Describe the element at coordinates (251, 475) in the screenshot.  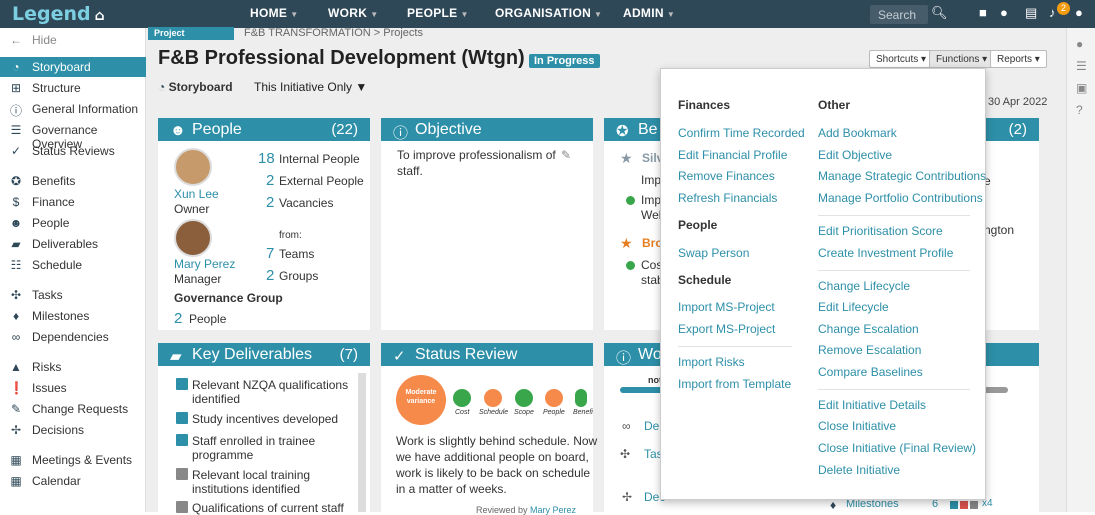
I see `deliverable-text: Relevant local training` at that location.